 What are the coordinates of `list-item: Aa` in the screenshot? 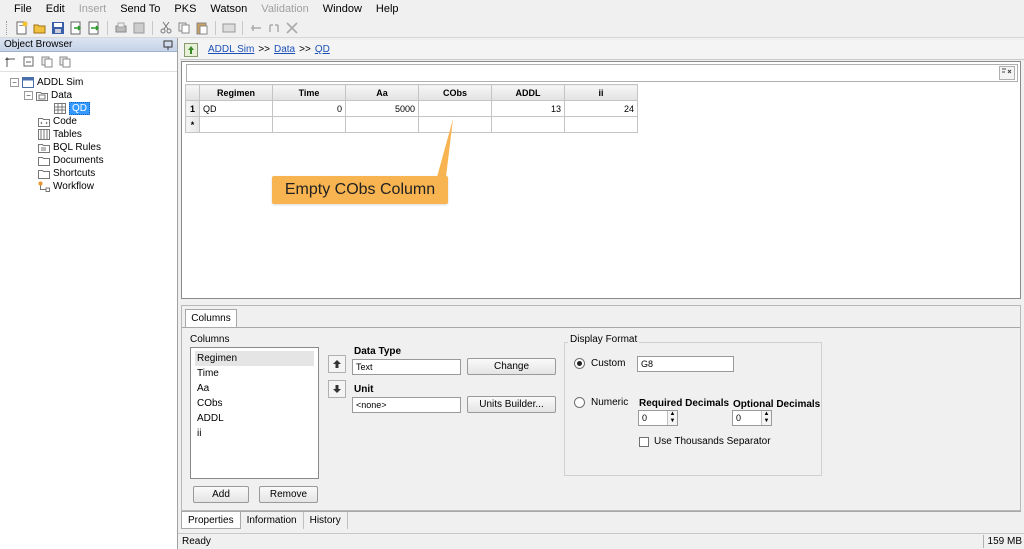 It's located at (254, 388).